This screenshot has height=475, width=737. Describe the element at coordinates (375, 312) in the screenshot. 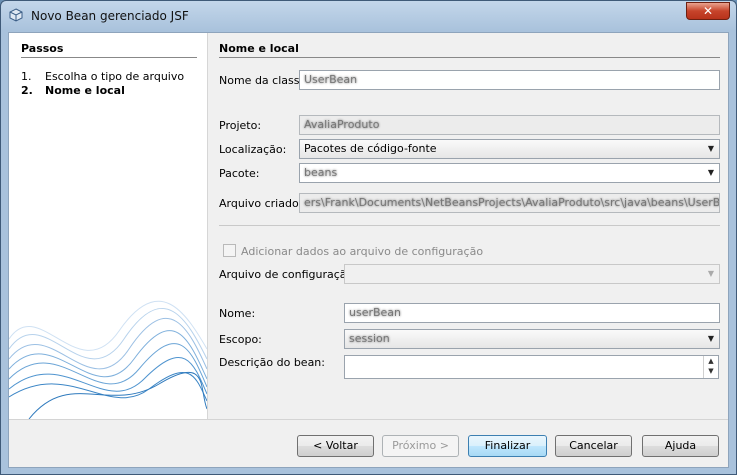

I see `bean-name-value: userBean` at that location.